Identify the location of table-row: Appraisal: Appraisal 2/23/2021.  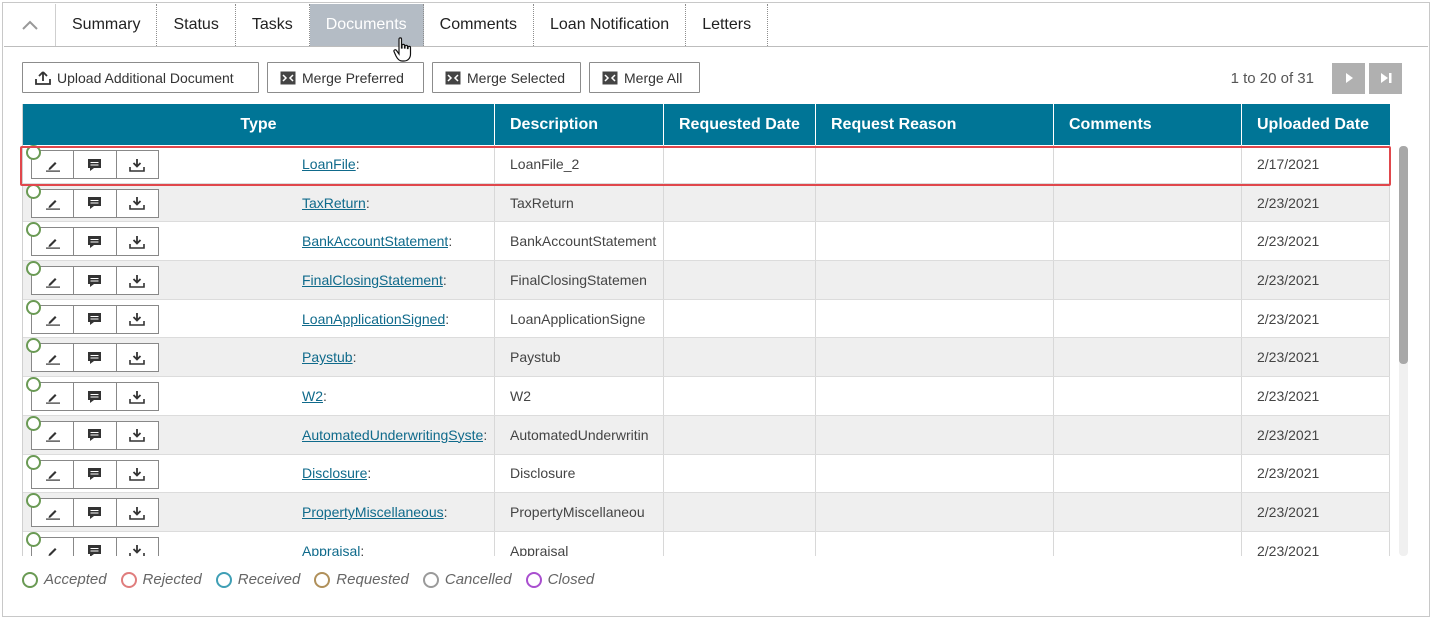
(706, 543).